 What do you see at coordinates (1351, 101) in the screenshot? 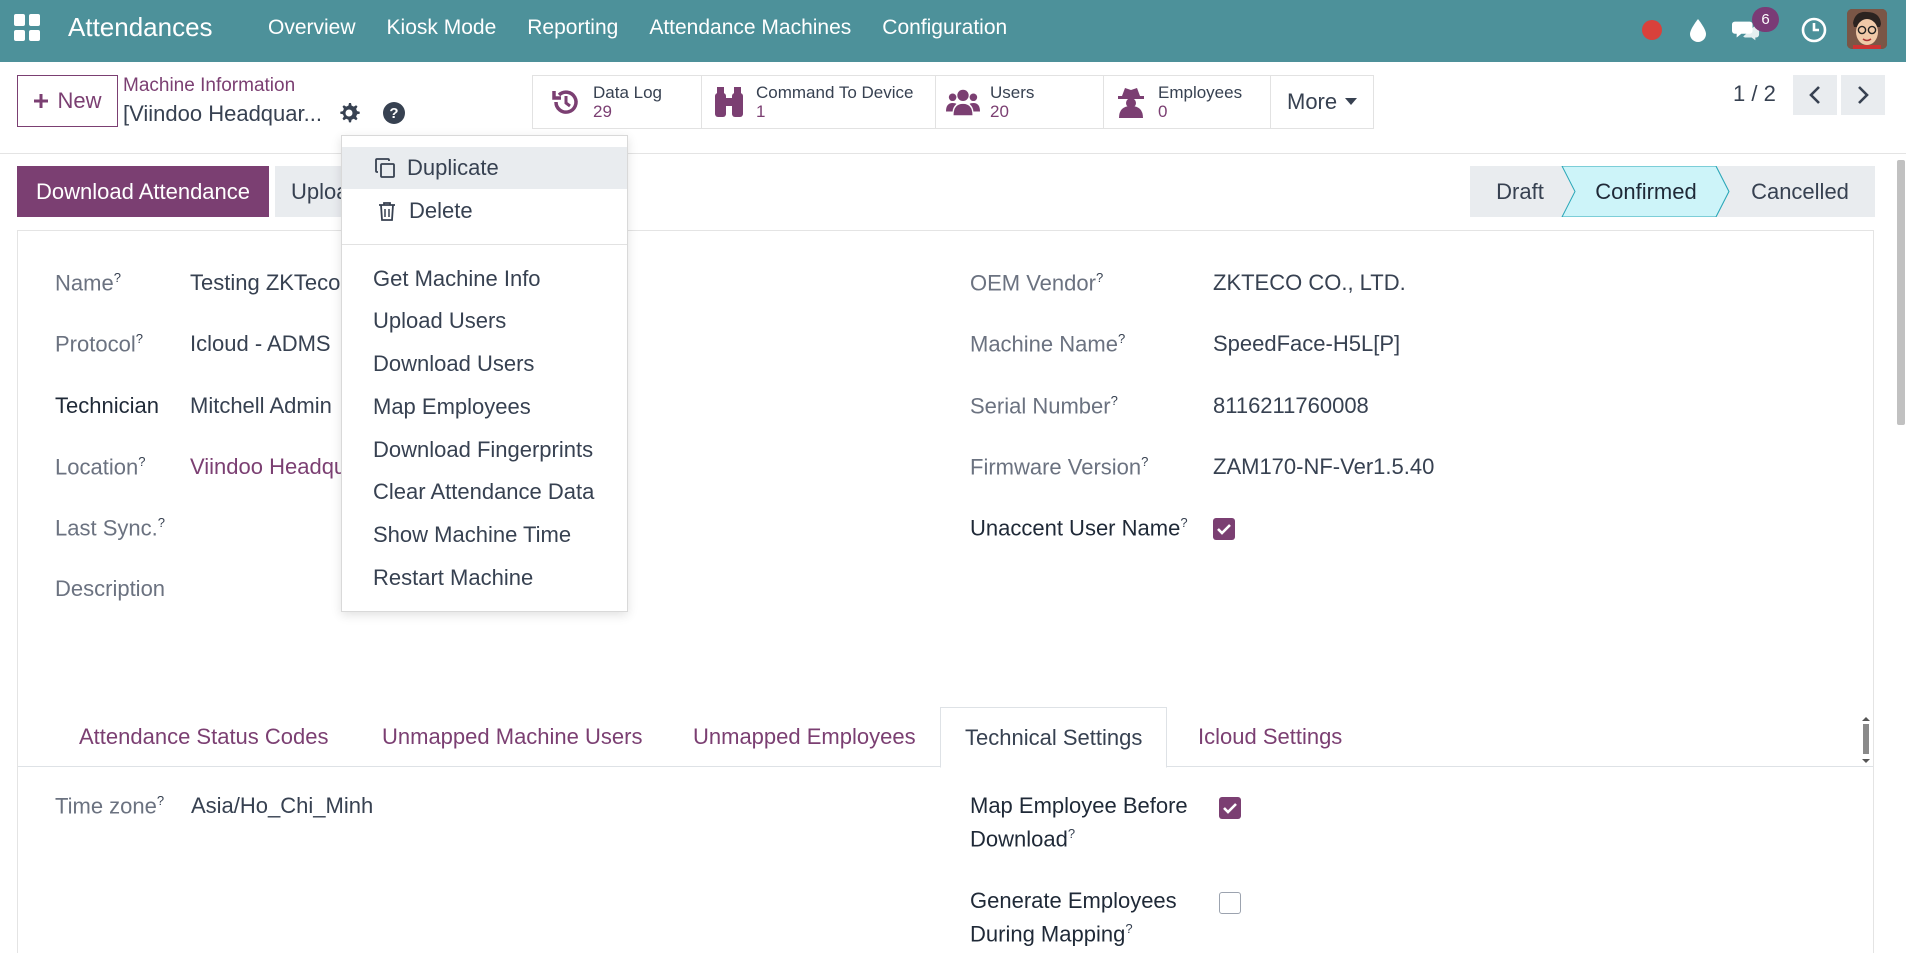
I see `caret-down-icon` at bounding box center [1351, 101].